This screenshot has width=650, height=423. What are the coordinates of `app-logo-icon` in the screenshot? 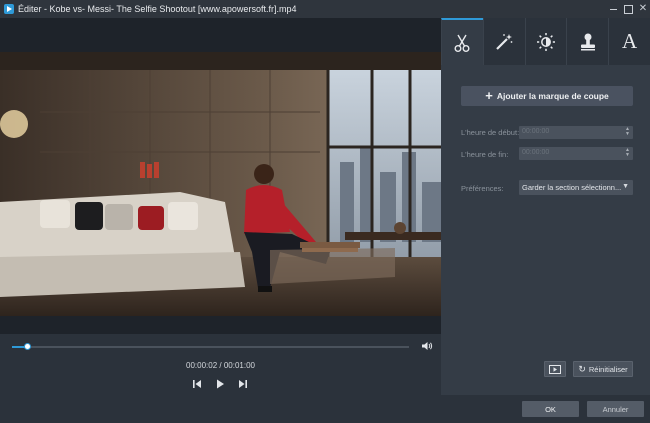 It's located at (9, 9).